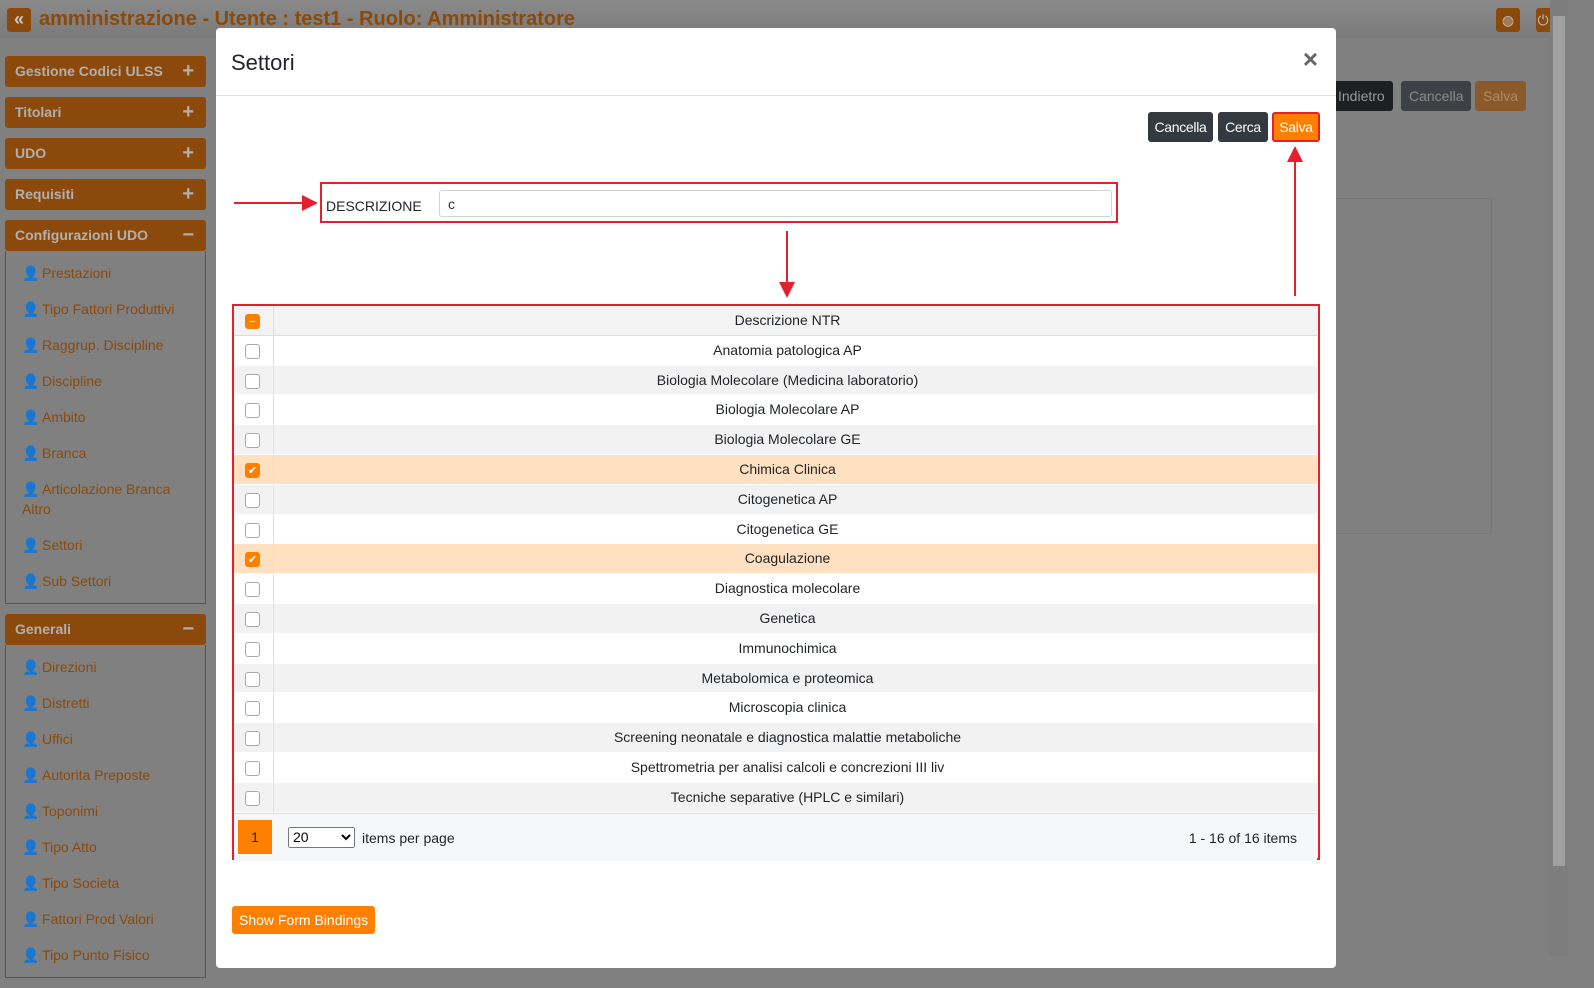 The image size is (1594, 988). I want to click on sidebar-item: 👤 Tipo Fattori Produttivi, so click(105, 309).